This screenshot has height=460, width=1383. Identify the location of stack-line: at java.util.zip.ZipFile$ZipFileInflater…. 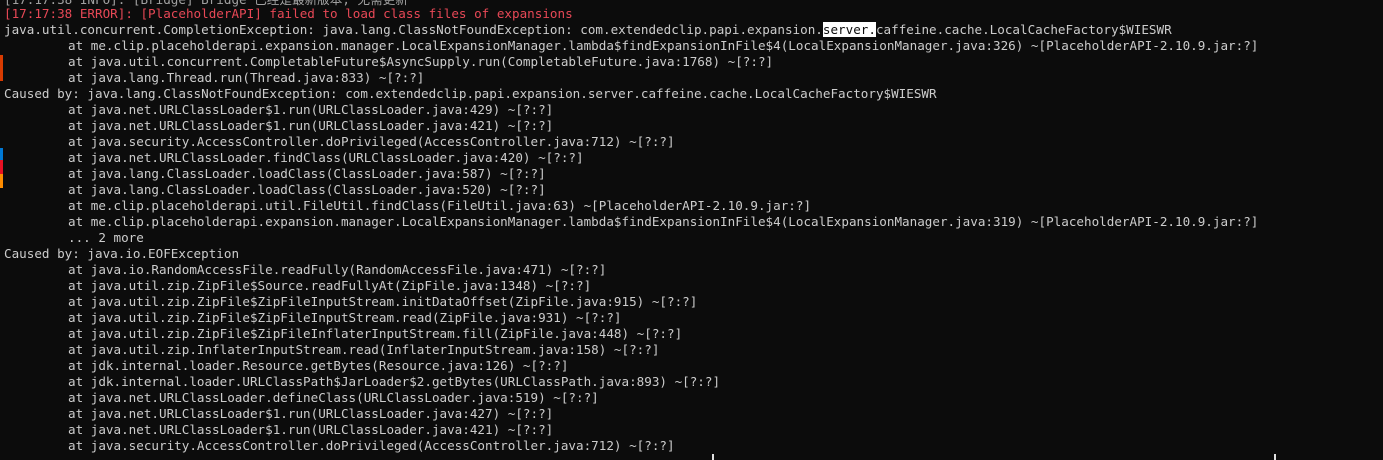
(375, 333).